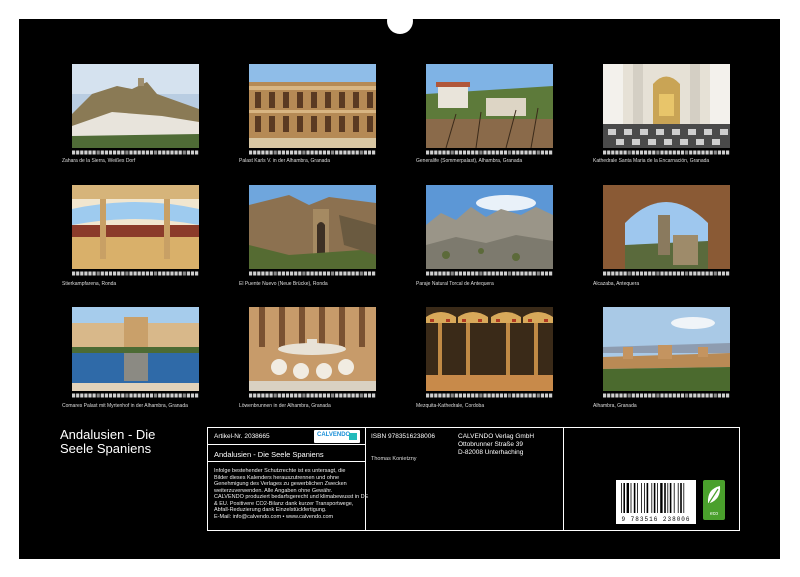 The width and height of the screenshot is (800, 577). Describe the element at coordinates (714, 495) in the screenshot. I see `leaf-icon` at that location.